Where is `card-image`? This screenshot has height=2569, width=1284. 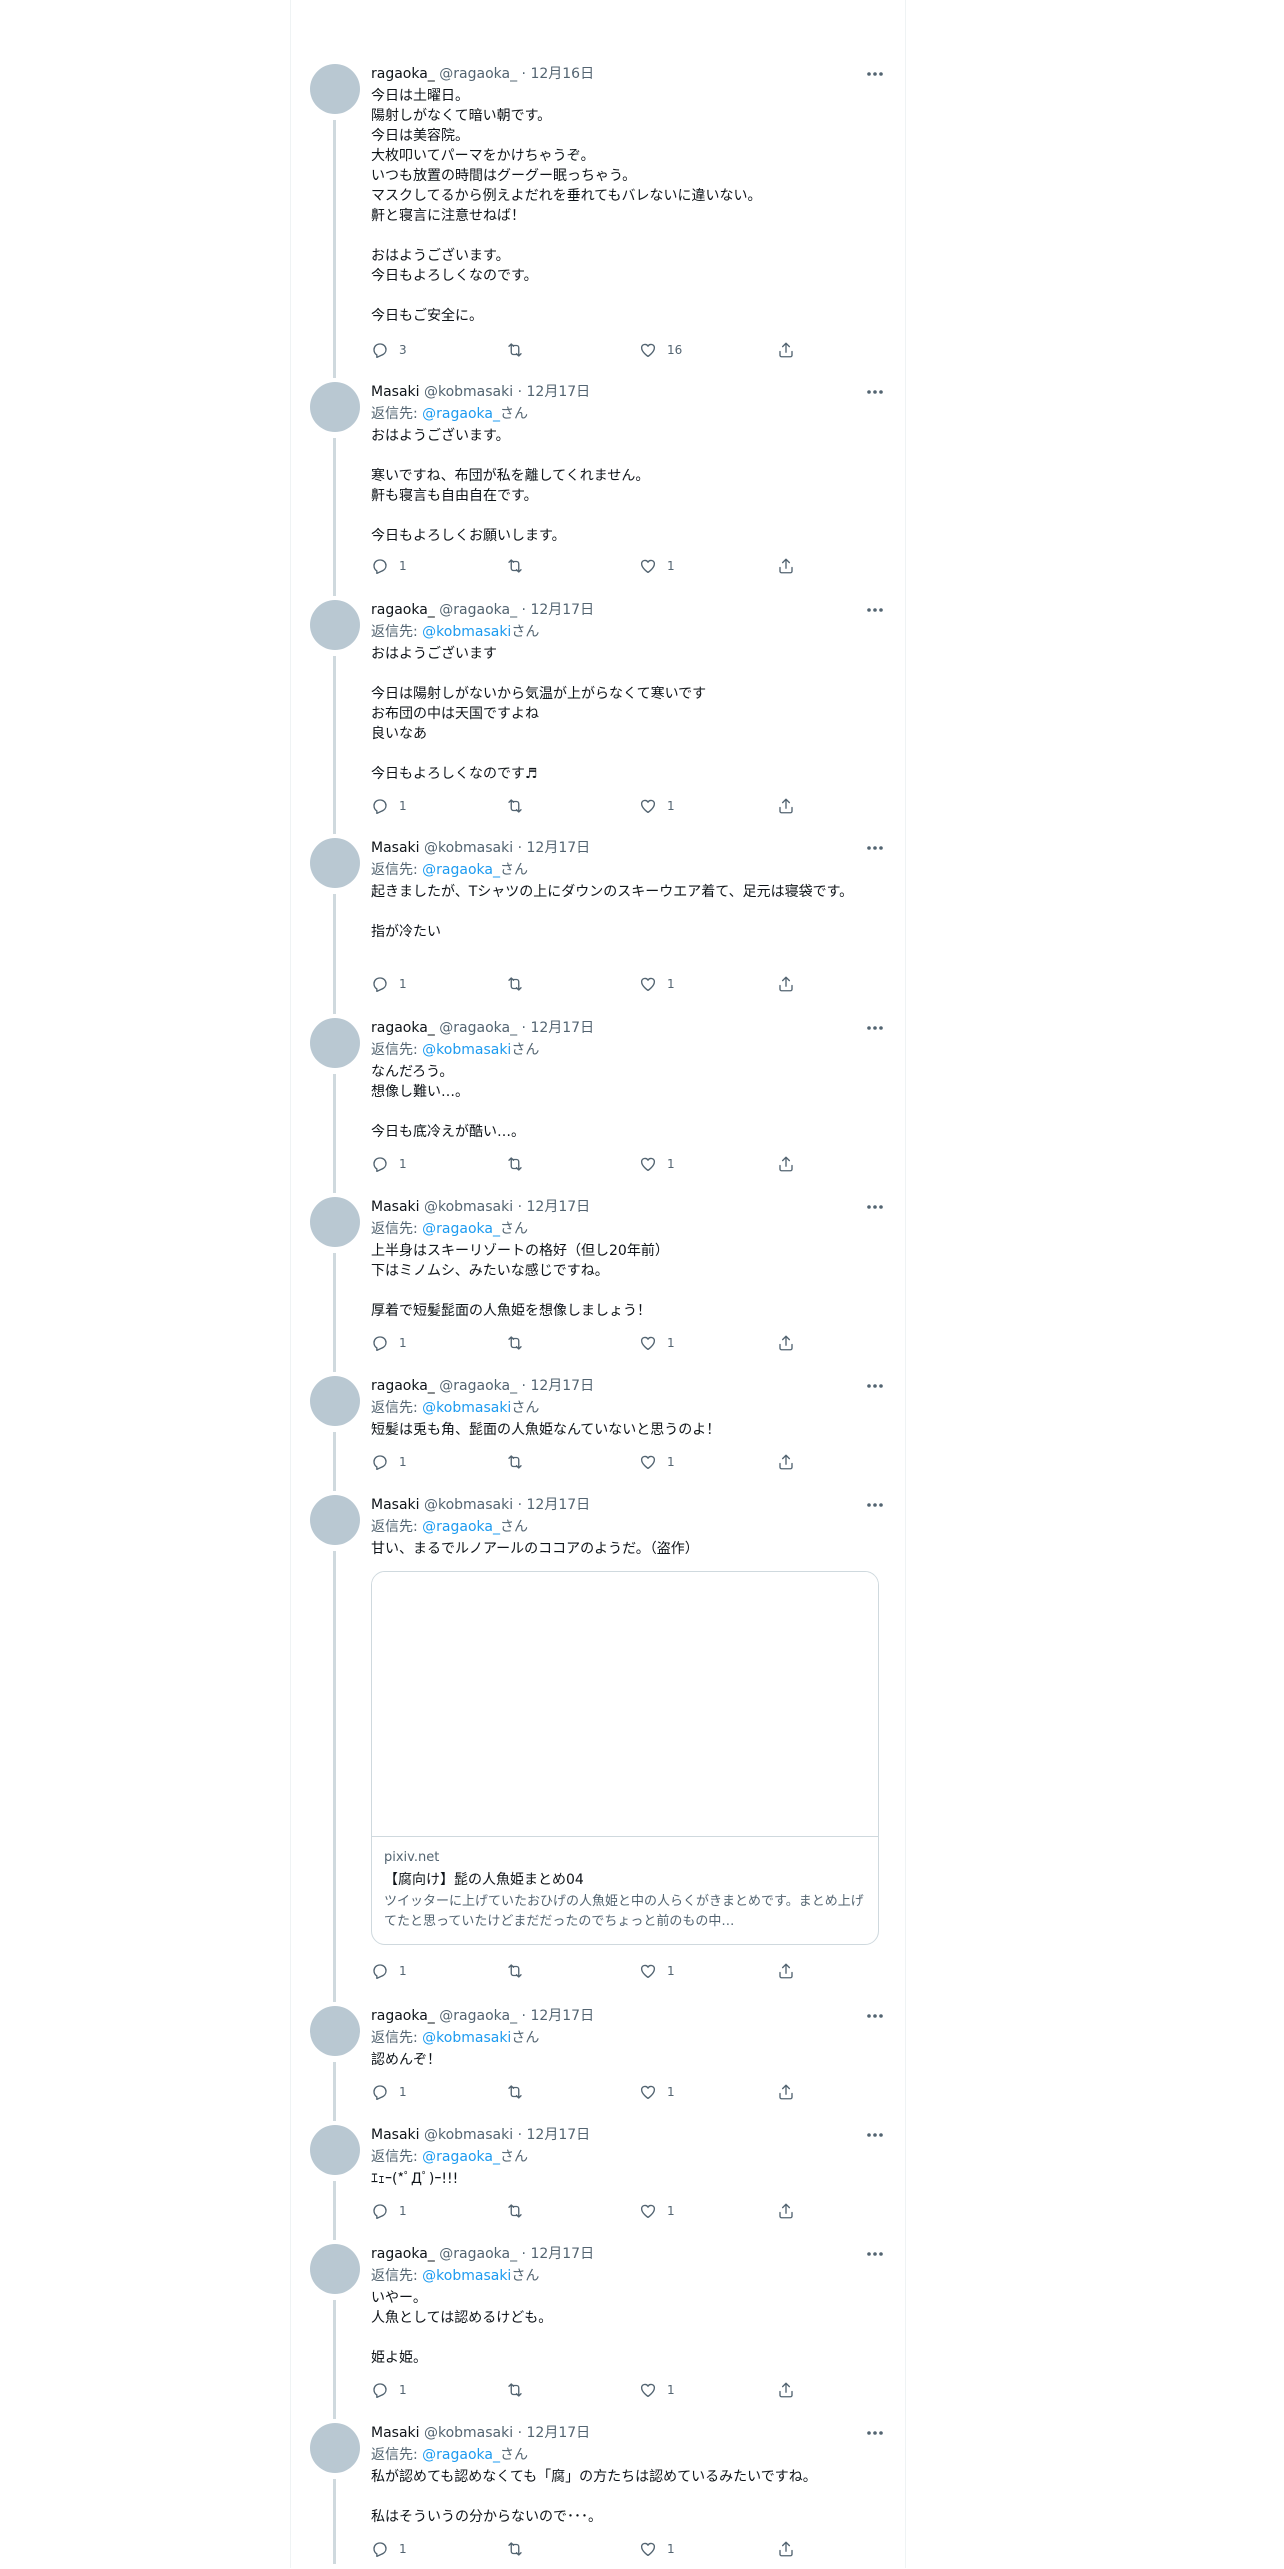 card-image is located at coordinates (625, 1704).